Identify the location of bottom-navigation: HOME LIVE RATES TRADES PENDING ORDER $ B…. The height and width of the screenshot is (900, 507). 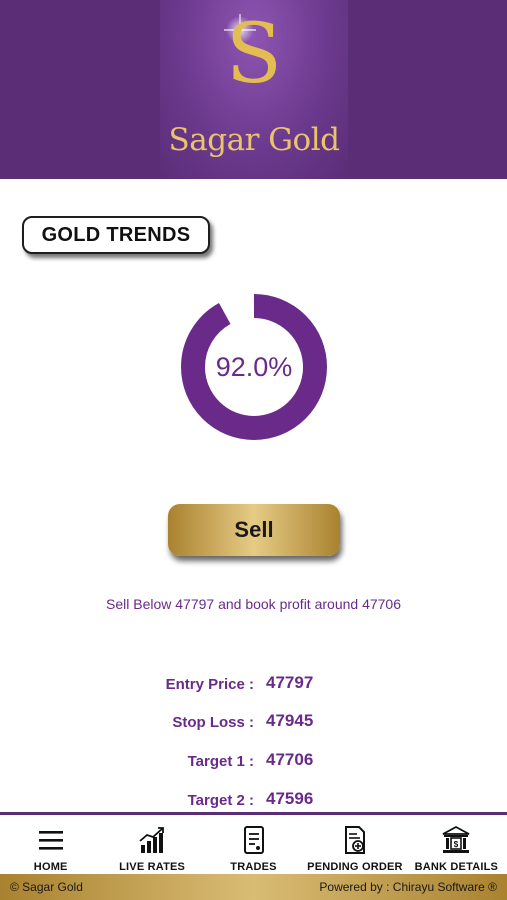
(253, 843).